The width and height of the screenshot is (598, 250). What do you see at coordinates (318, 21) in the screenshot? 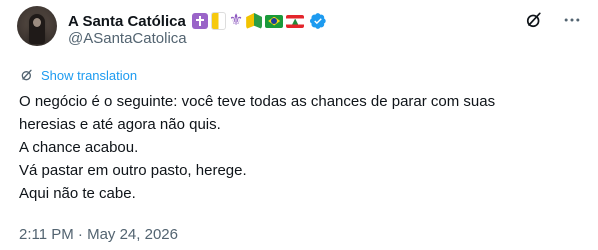
I see `verified-badge-icon` at bounding box center [318, 21].